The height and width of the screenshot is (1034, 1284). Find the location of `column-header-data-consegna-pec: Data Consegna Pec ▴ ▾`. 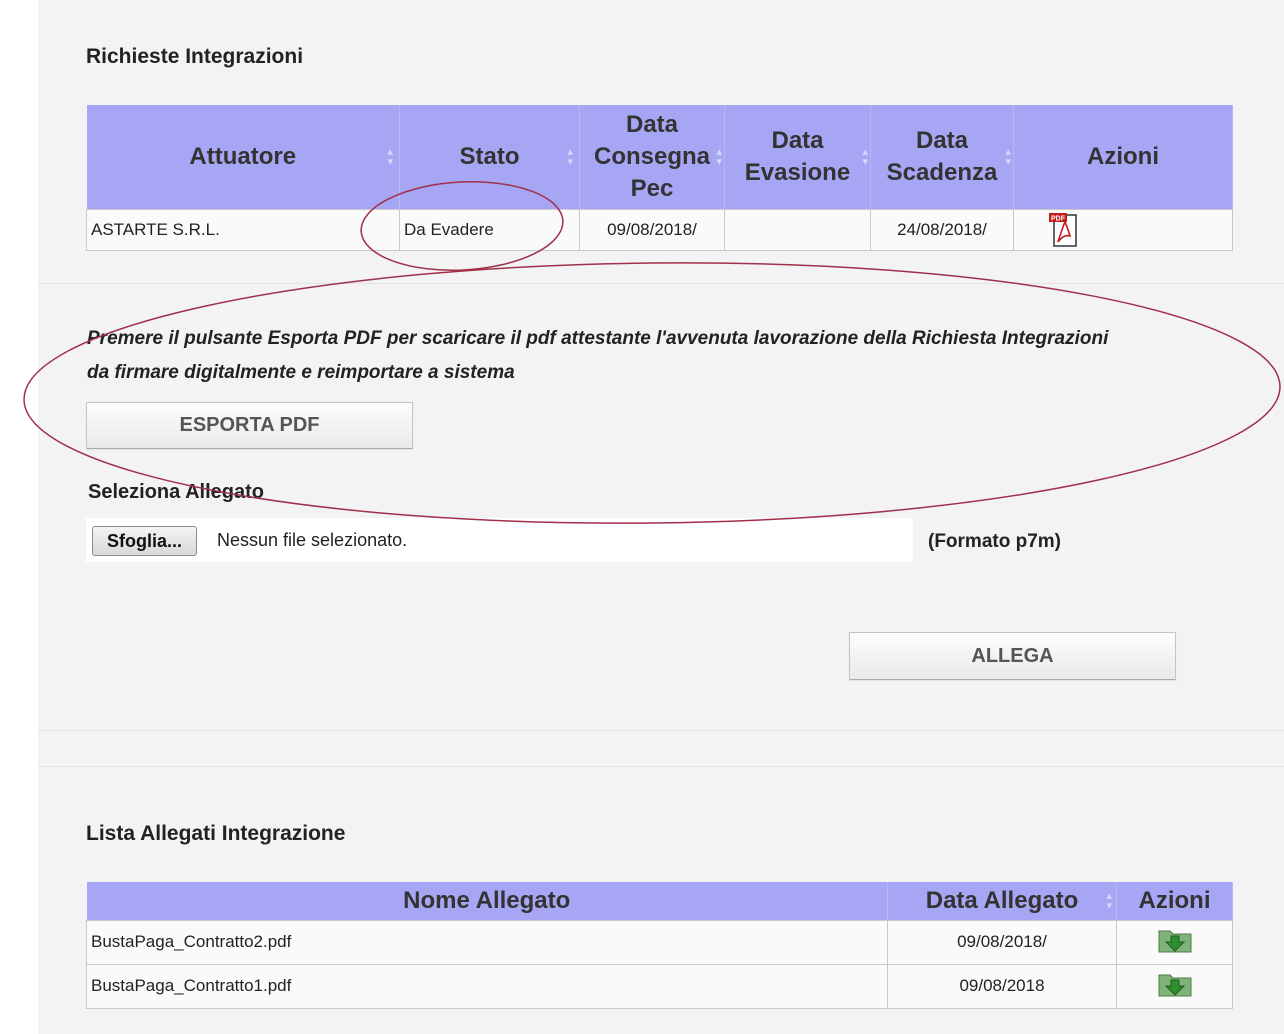

column-header-data-consegna-pec: Data Consegna Pec ▴ ▾ is located at coordinates (652, 157).